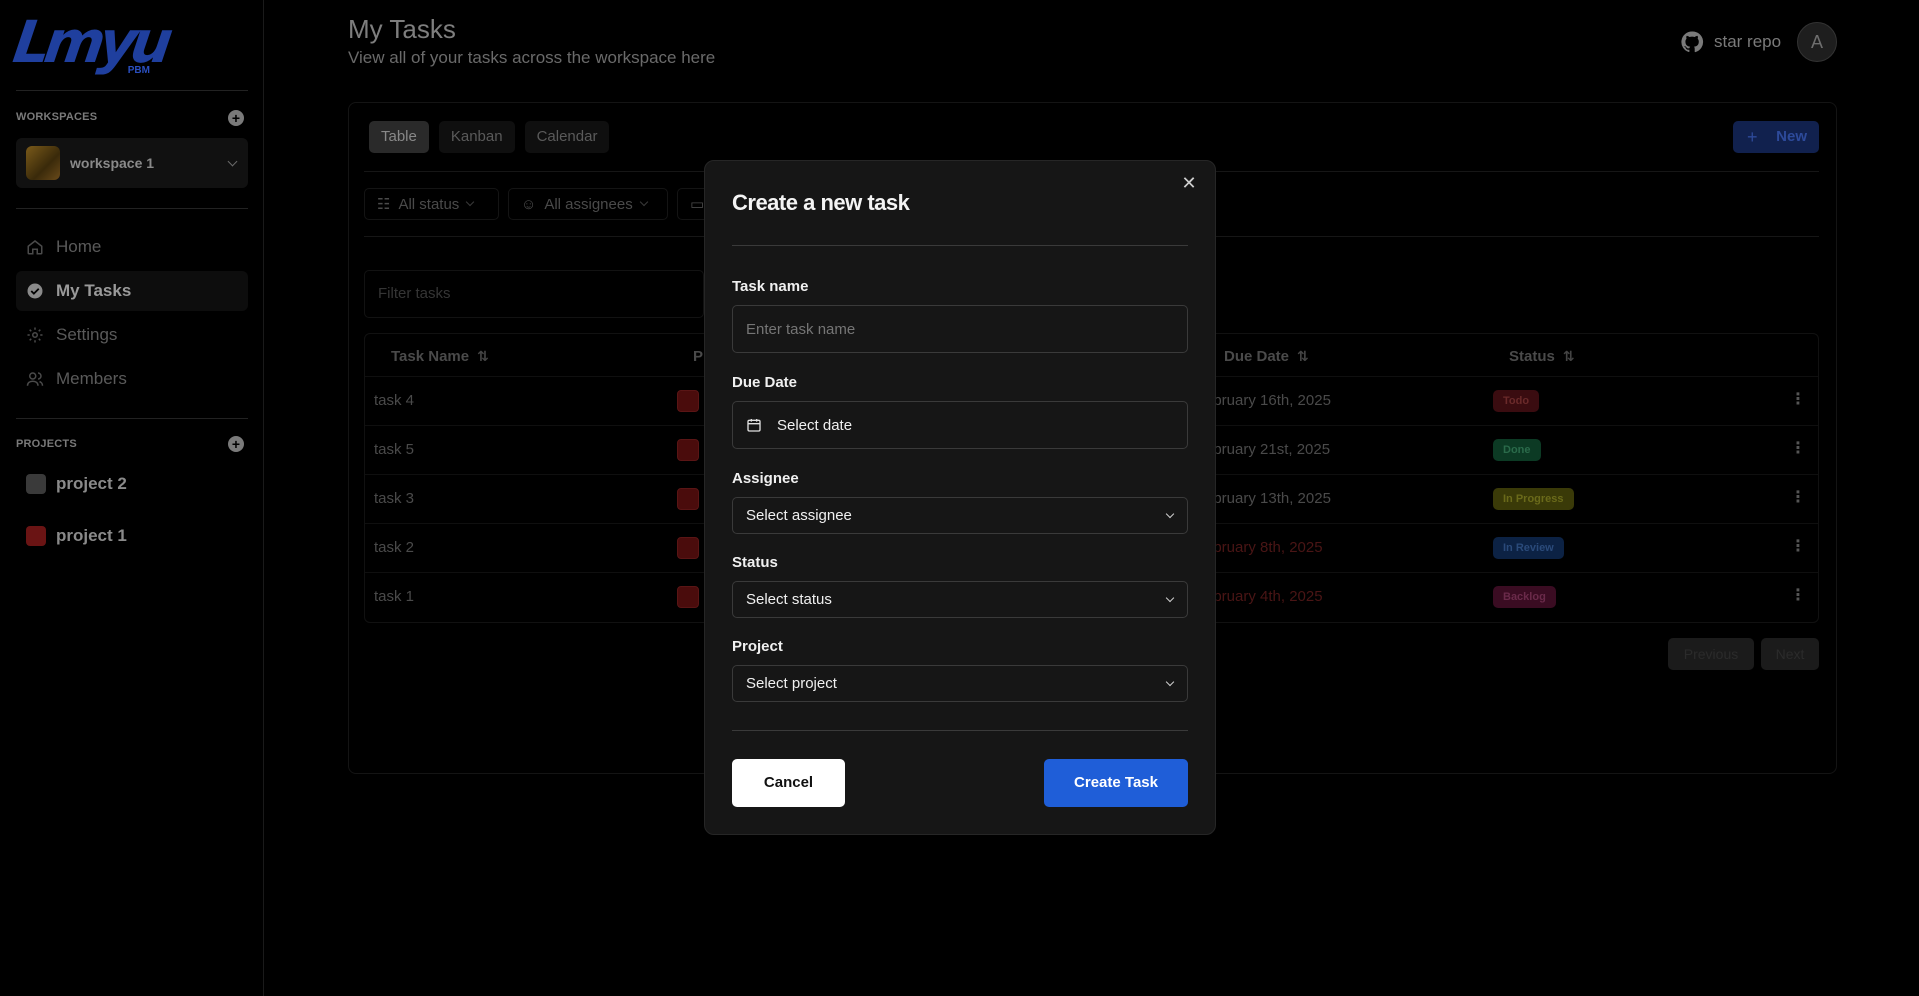 The height and width of the screenshot is (996, 1919). What do you see at coordinates (1264, 547) in the screenshot?
I see `task-due-date: ebruary 8th, 2025` at bounding box center [1264, 547].